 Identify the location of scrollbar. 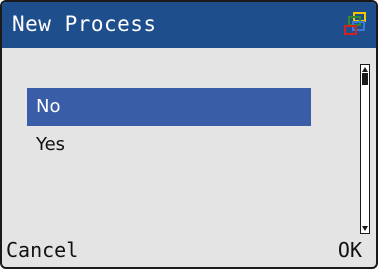
(365, 149).